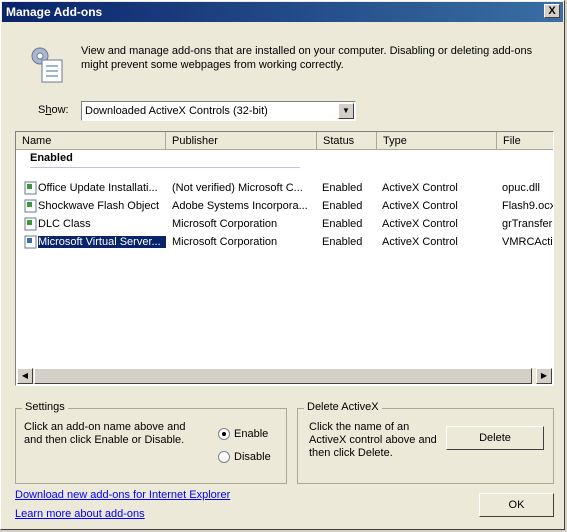 Image resolution: width=567 pixels, height=532 pixels. Describe the element at coordinates (251, 434) in the screenshot. I see `enable-label: Enable` at that location.